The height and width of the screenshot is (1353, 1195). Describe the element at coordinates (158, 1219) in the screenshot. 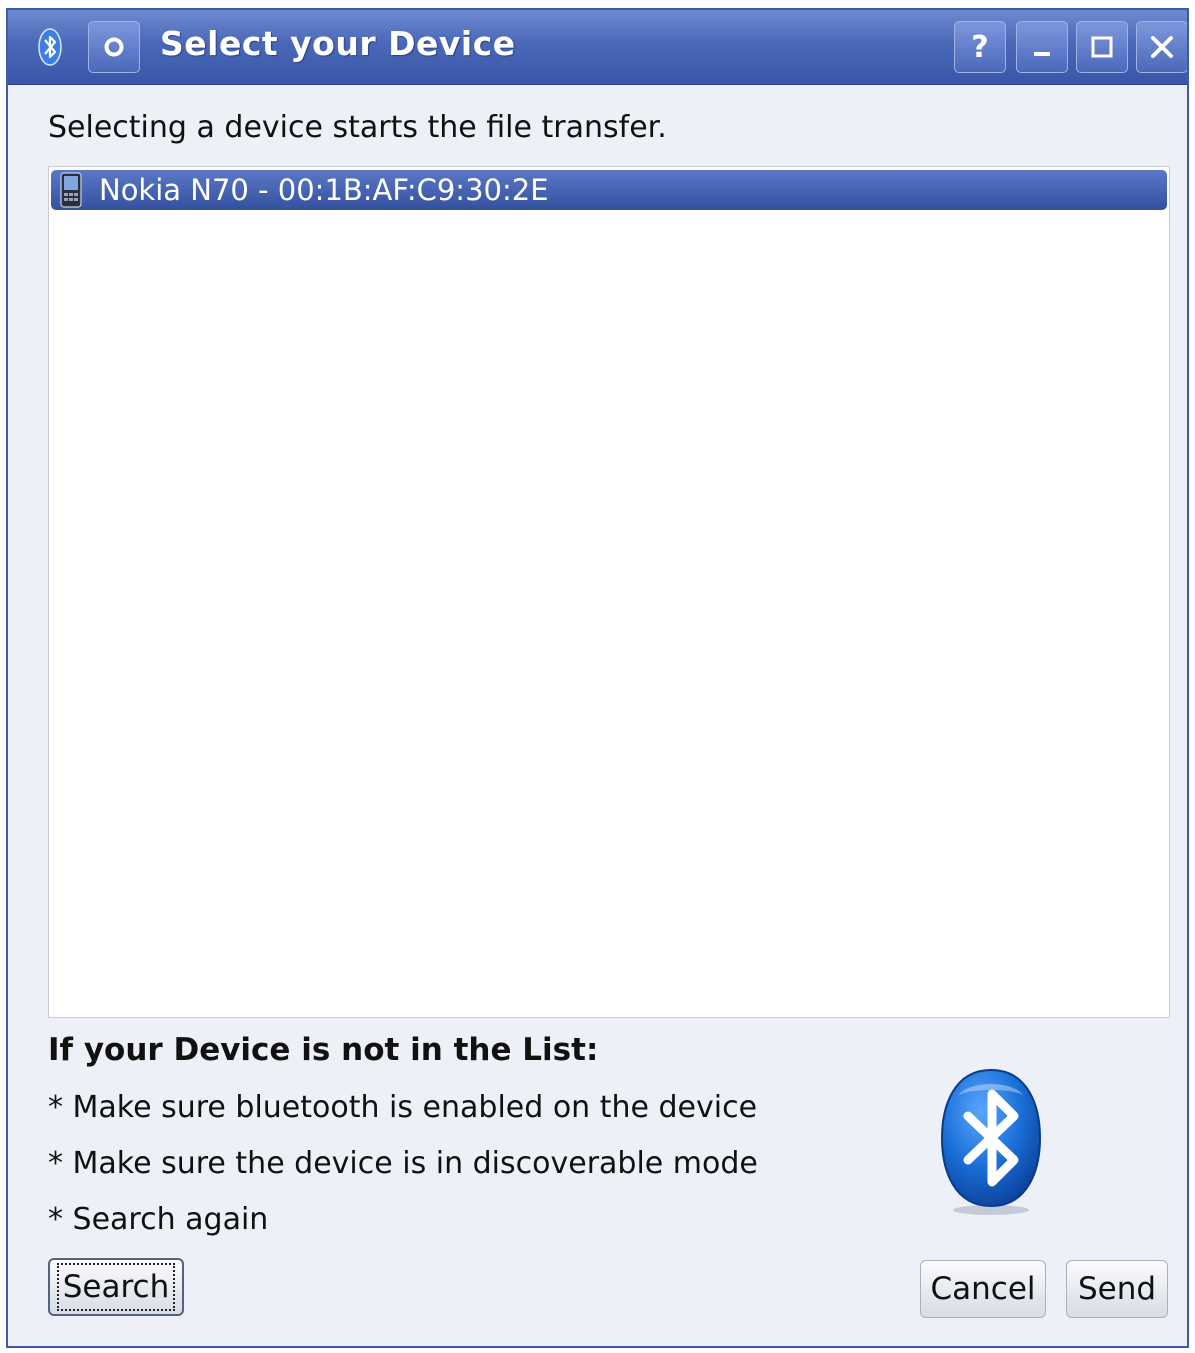

I see `help-line: * Search again` at that location.